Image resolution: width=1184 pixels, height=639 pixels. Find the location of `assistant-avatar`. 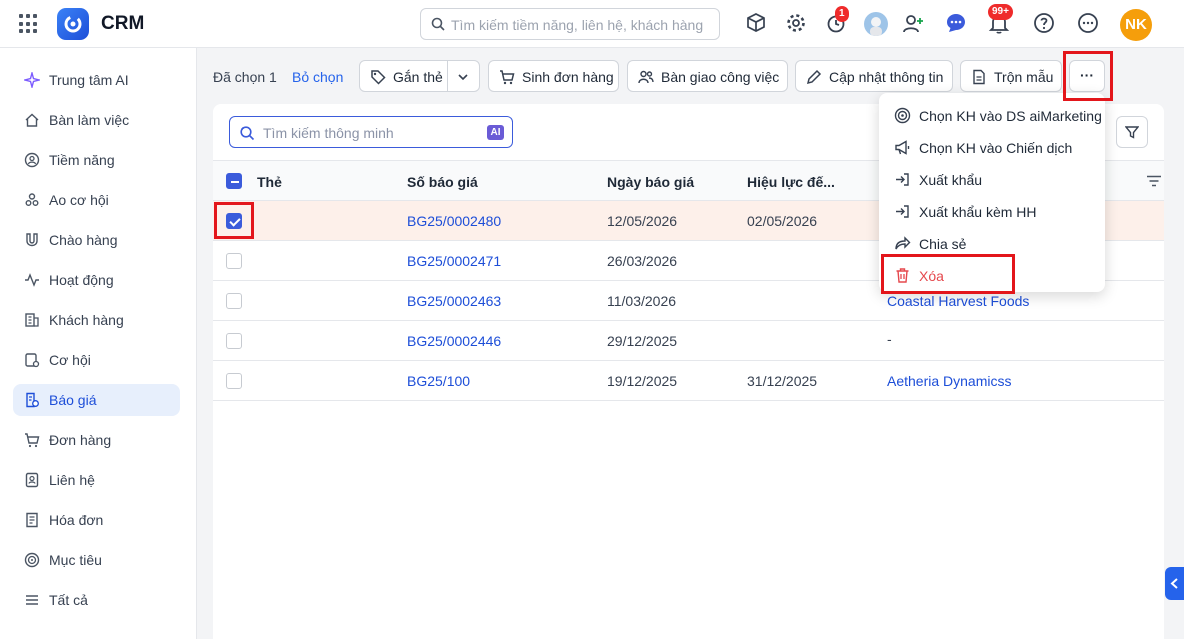

assistant-avatar is located at coordinates (876, 24).